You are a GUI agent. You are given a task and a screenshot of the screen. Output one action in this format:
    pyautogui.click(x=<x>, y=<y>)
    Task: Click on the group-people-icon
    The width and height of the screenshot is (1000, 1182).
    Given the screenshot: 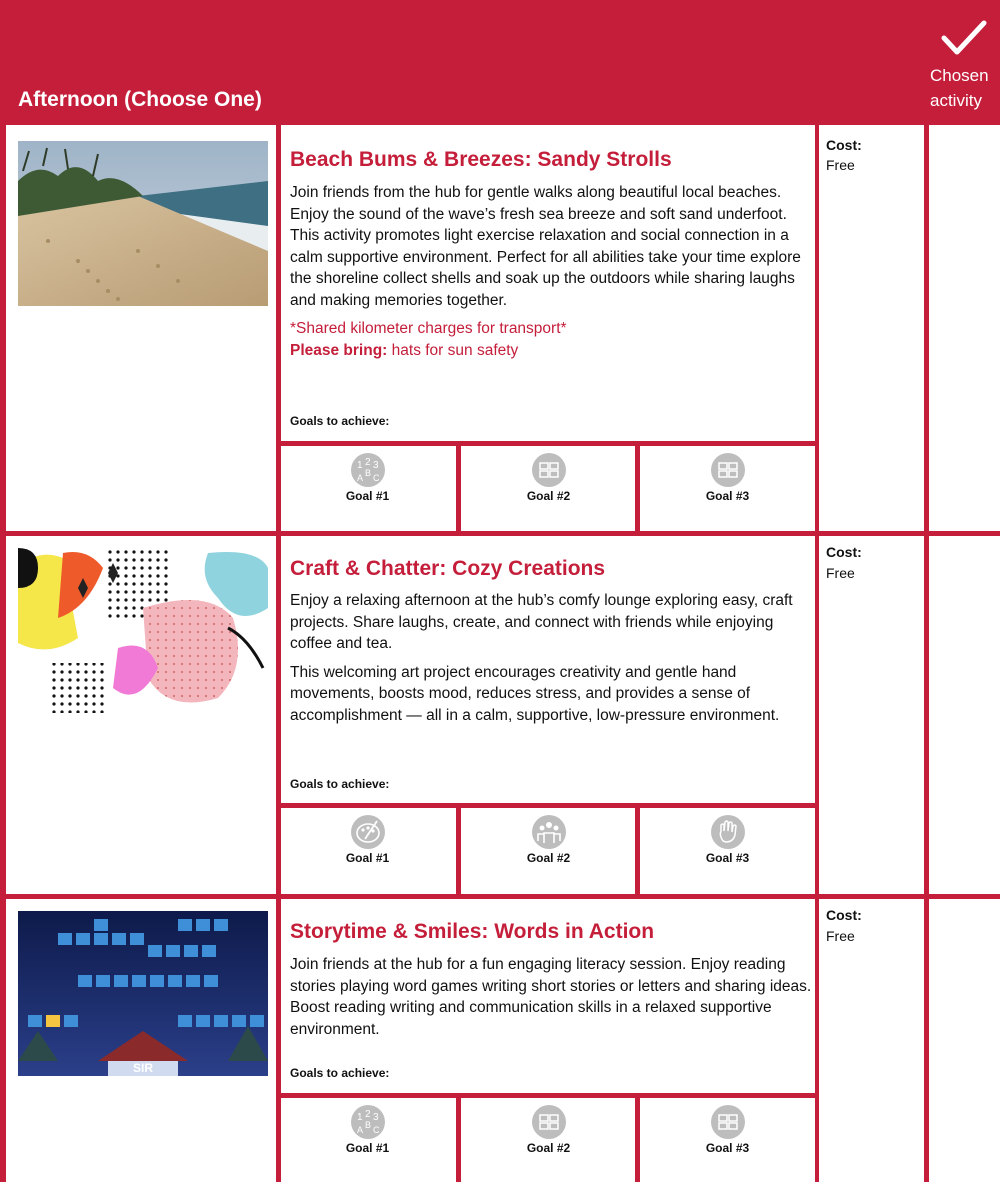 What is the action you would take?
    pyautogui.click(x=548, y=832)
    